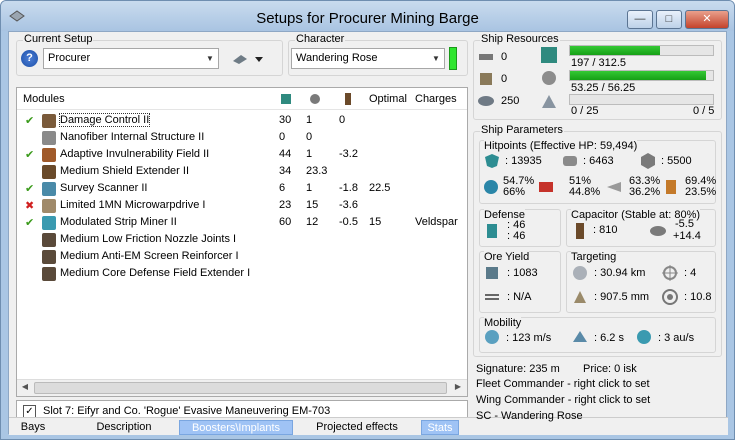 Image resolution: width=735 pixels, height=440 pixels. I want to click on setup-select: Procurer ▼, so click(131, 58).